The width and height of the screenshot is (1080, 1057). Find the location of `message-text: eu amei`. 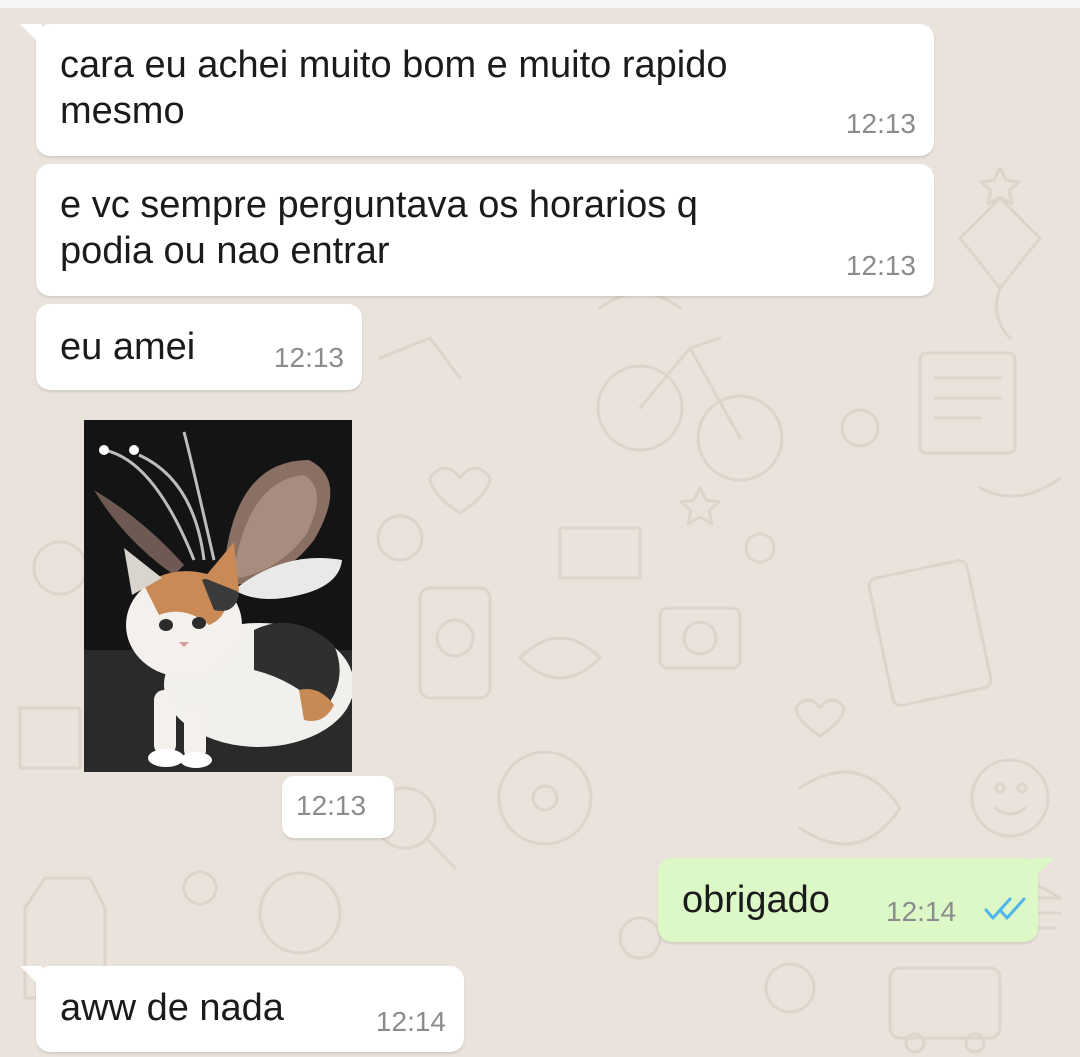

message-text: eu amei is located at coordinates (128, 347).